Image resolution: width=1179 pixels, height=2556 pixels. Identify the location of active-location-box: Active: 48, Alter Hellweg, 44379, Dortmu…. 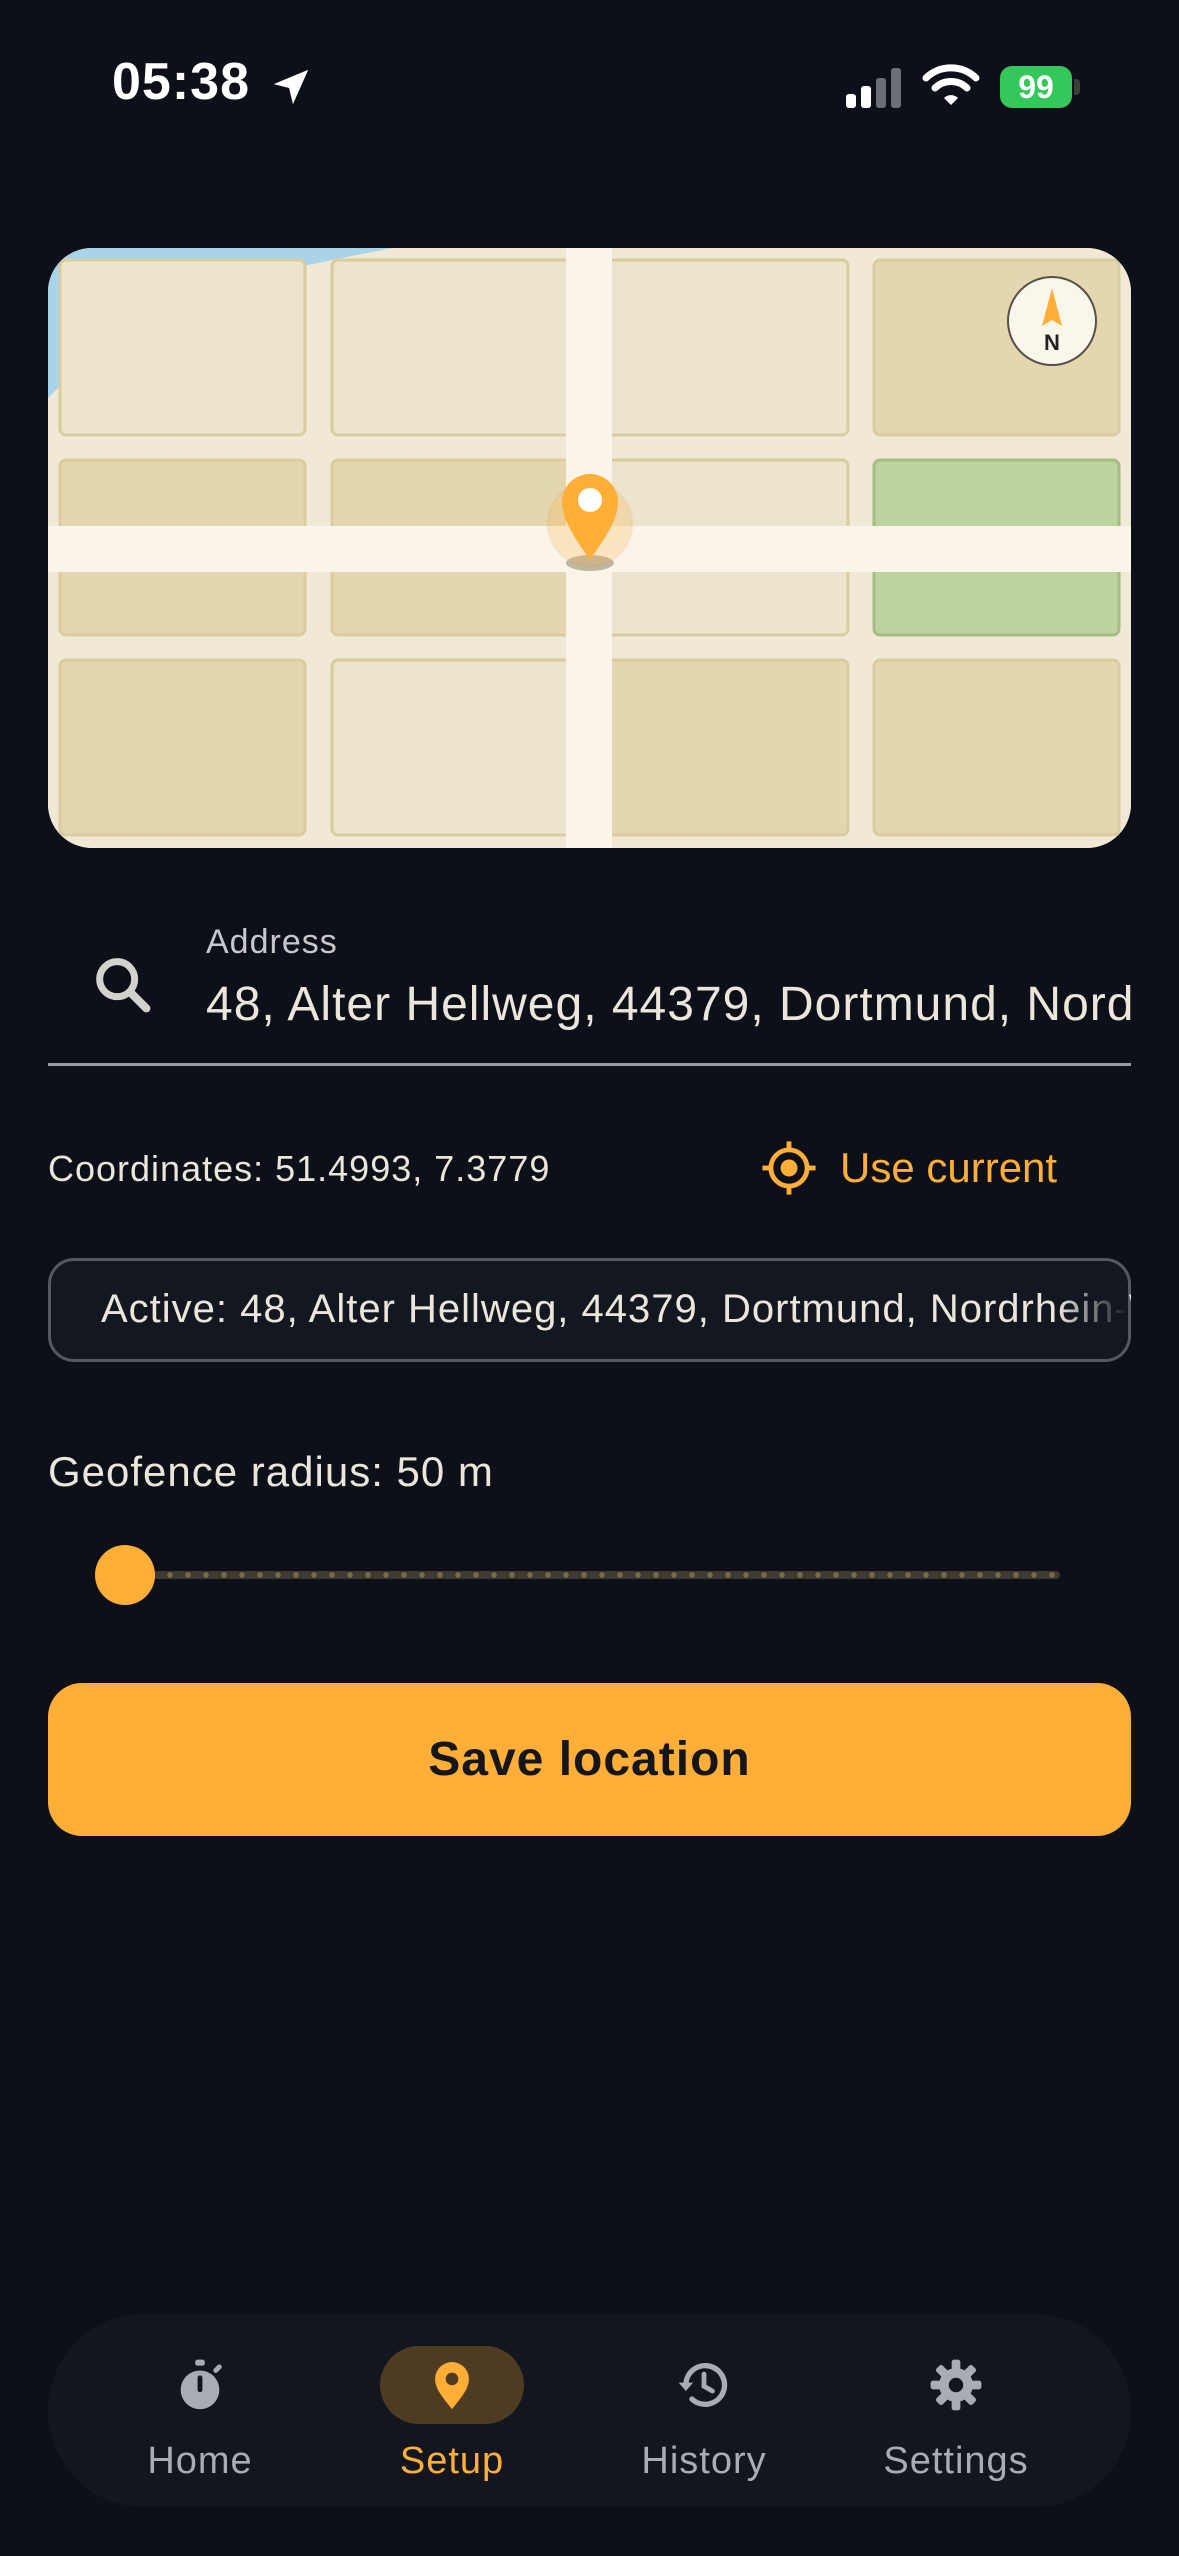
(589, 1310).